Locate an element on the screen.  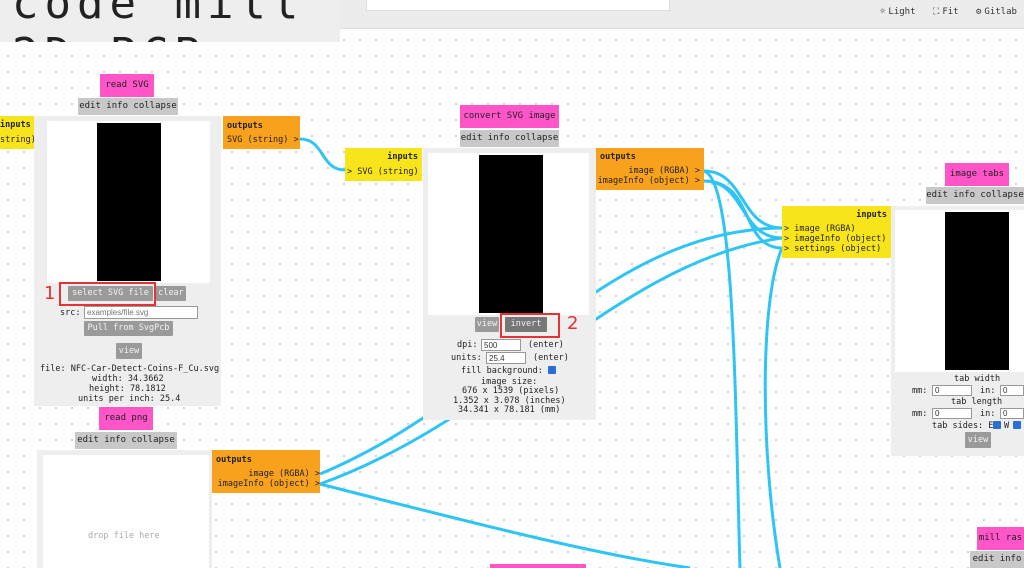
mill-raster-title: mill ras is located at coordinates (1000, 538).